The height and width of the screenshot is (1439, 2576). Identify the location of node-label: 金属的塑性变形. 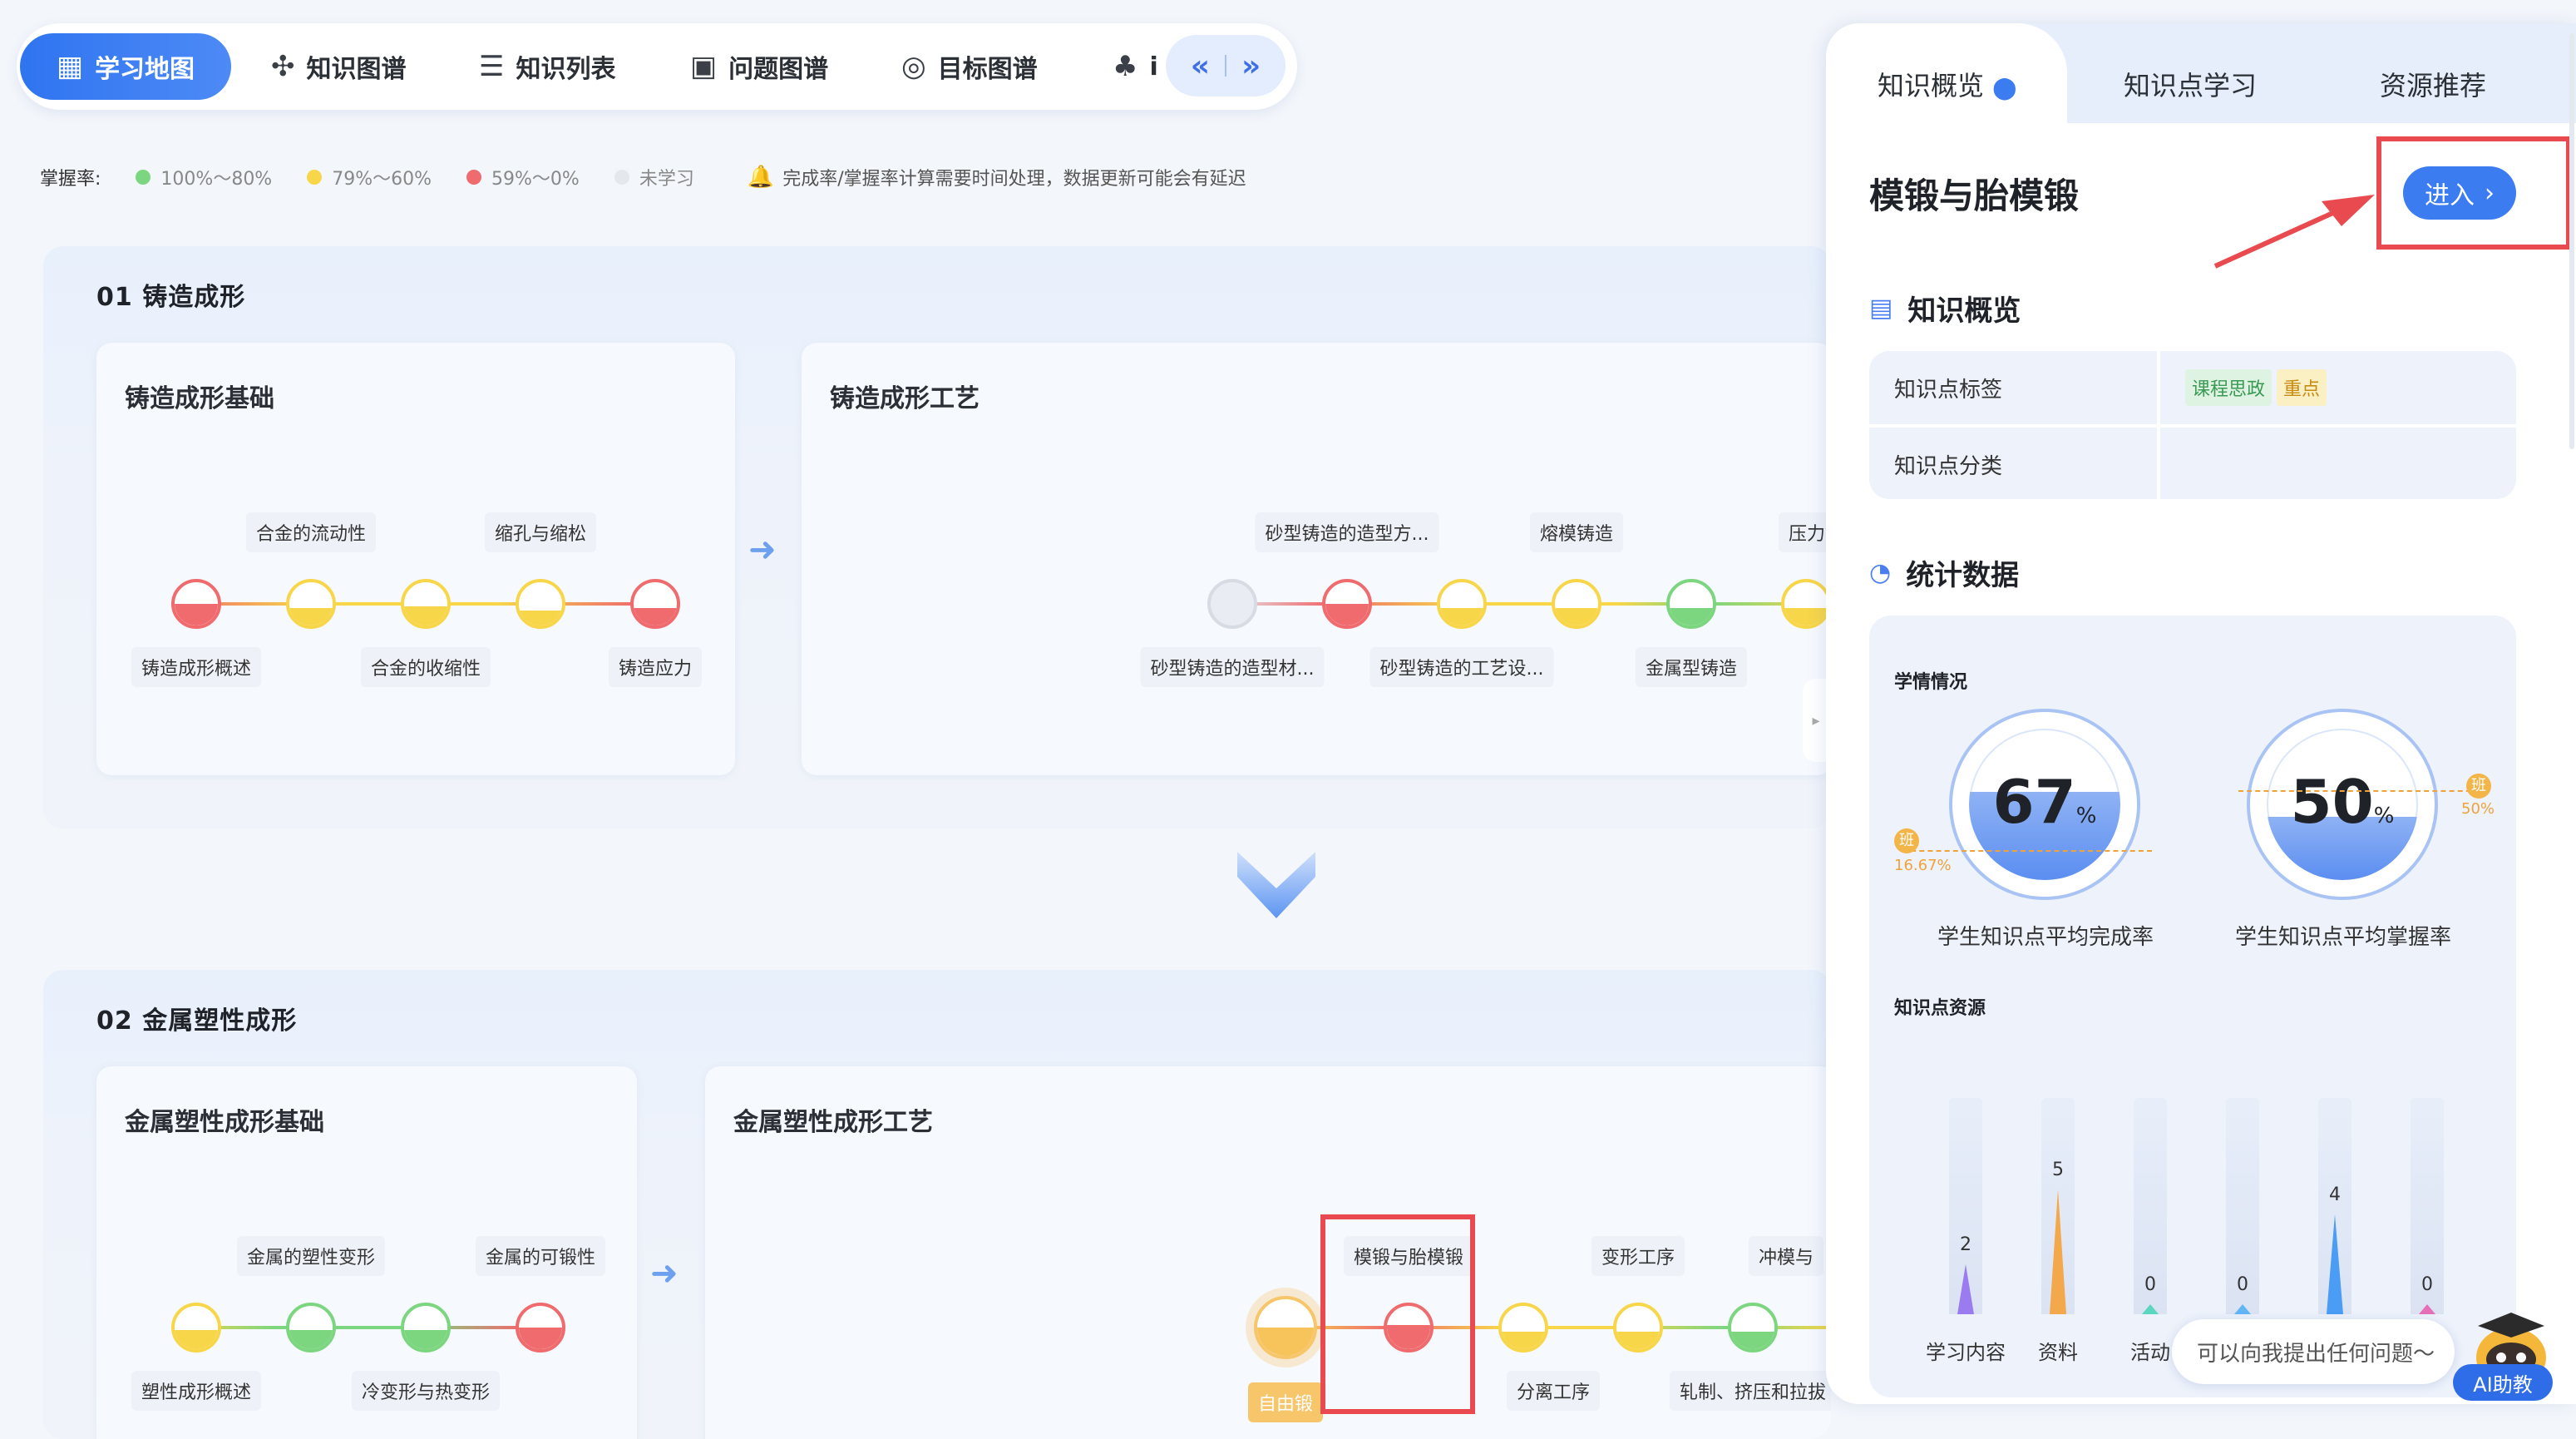
(311, 1256).